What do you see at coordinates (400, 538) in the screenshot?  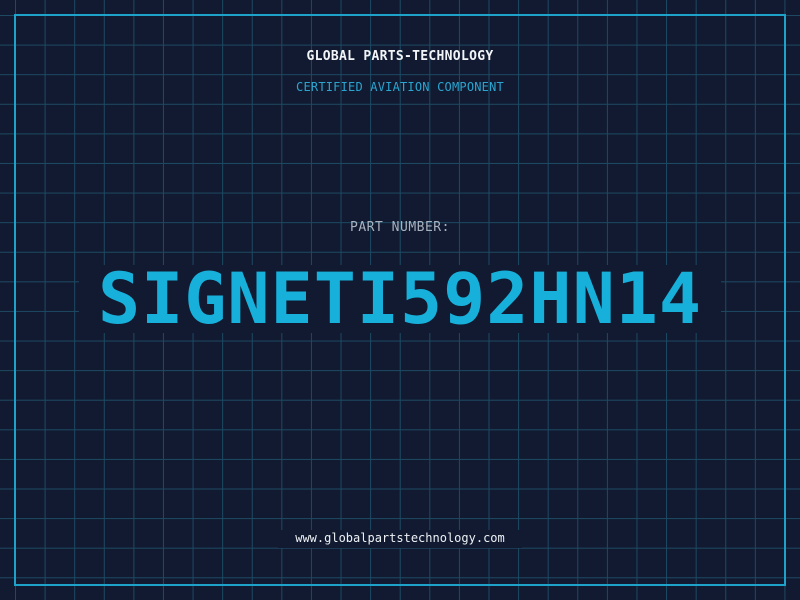 I see `website-url: www.globalpartstechnology.com` at bounding box center [400, 538].